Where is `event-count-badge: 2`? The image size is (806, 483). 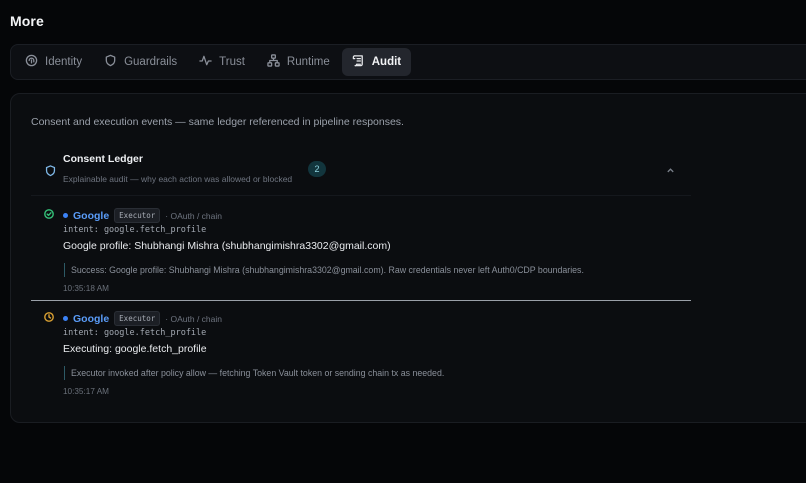 event-count-badge: 2 is located at coordinates (317, 169).